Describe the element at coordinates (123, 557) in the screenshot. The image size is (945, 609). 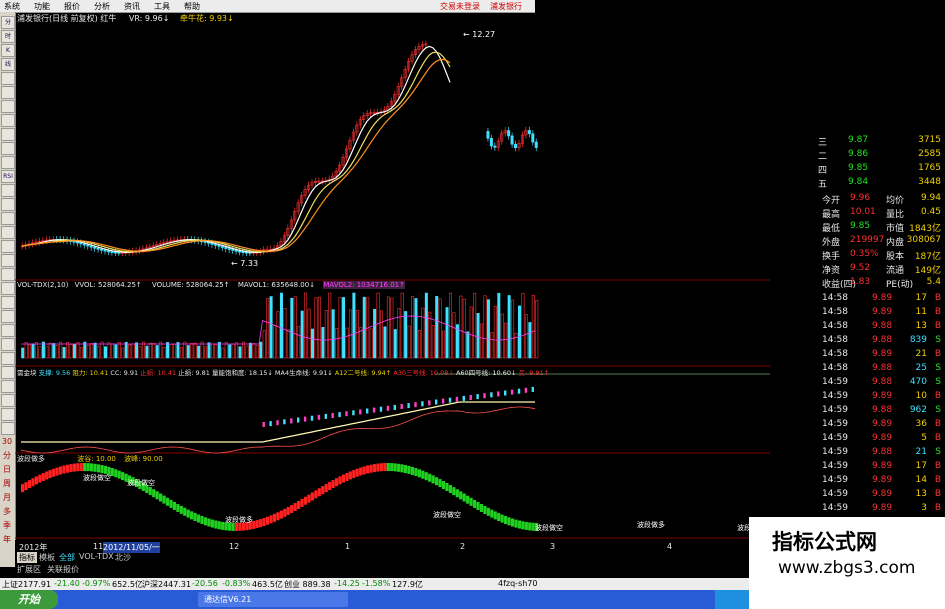
I see `tab-north: 北沙` at that location.